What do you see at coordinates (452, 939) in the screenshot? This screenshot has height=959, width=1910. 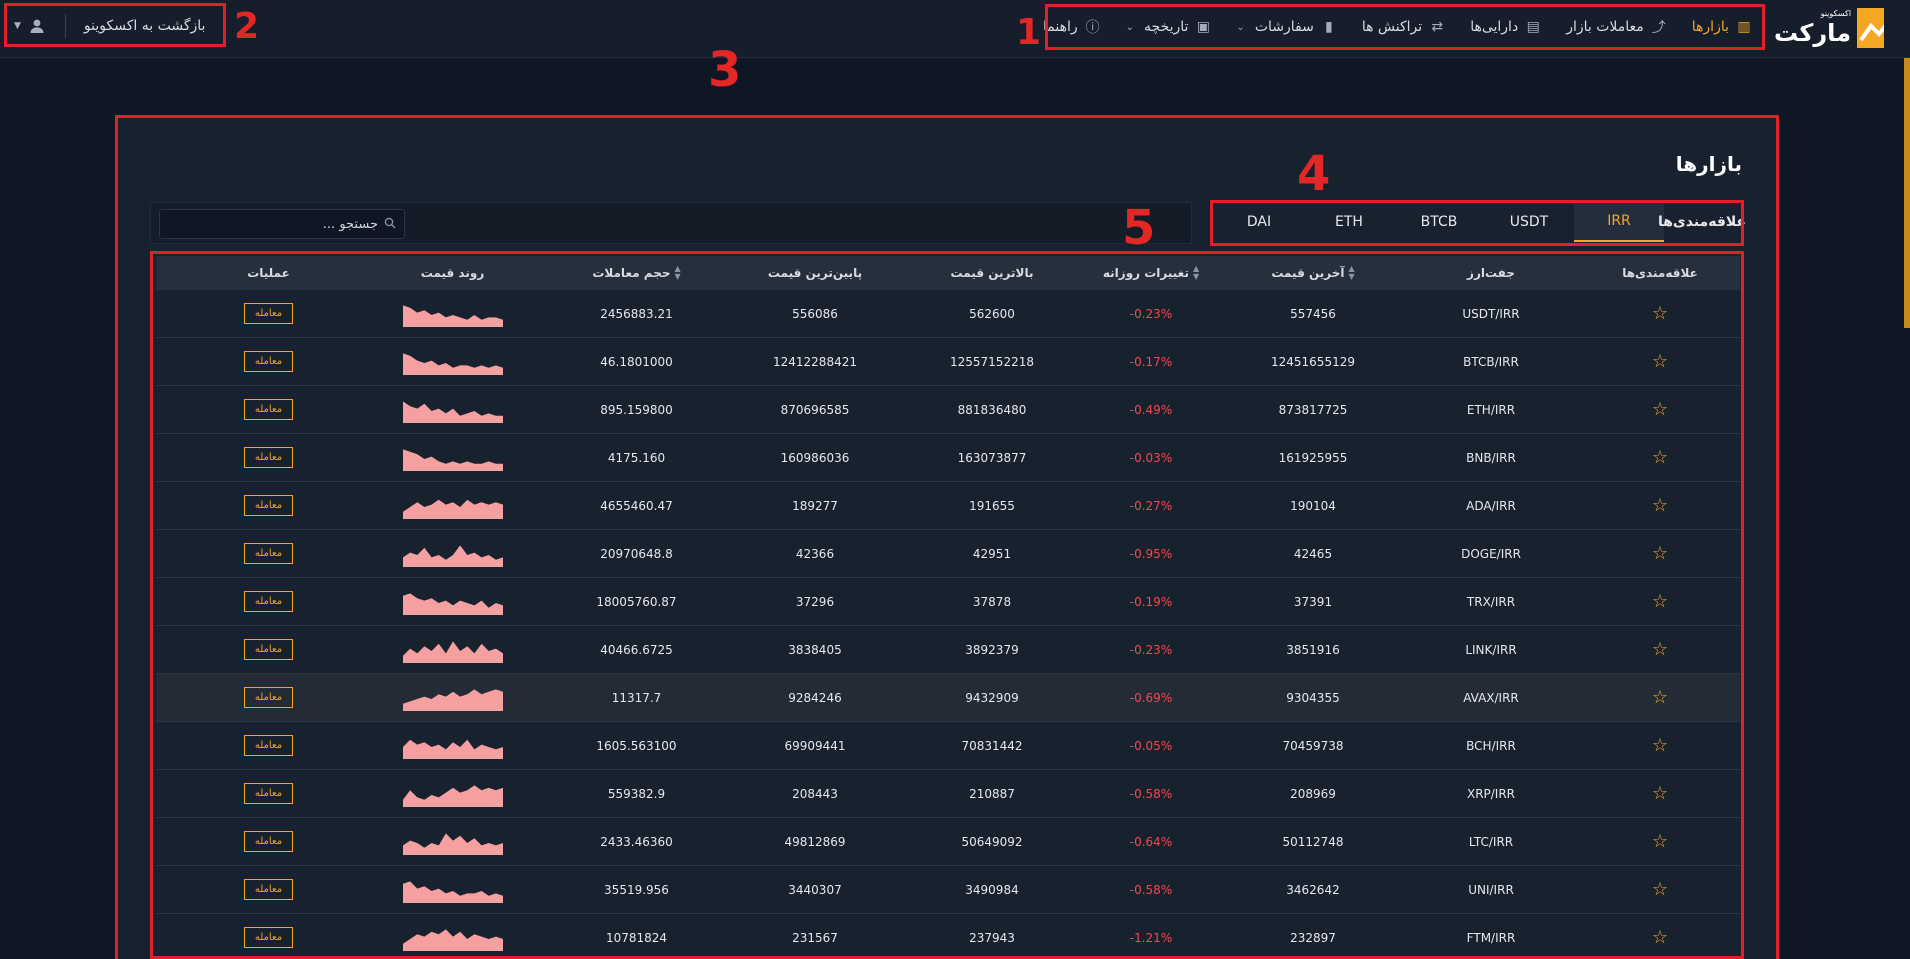 I see `sparkline-chart` at bounding box center [452, 939].